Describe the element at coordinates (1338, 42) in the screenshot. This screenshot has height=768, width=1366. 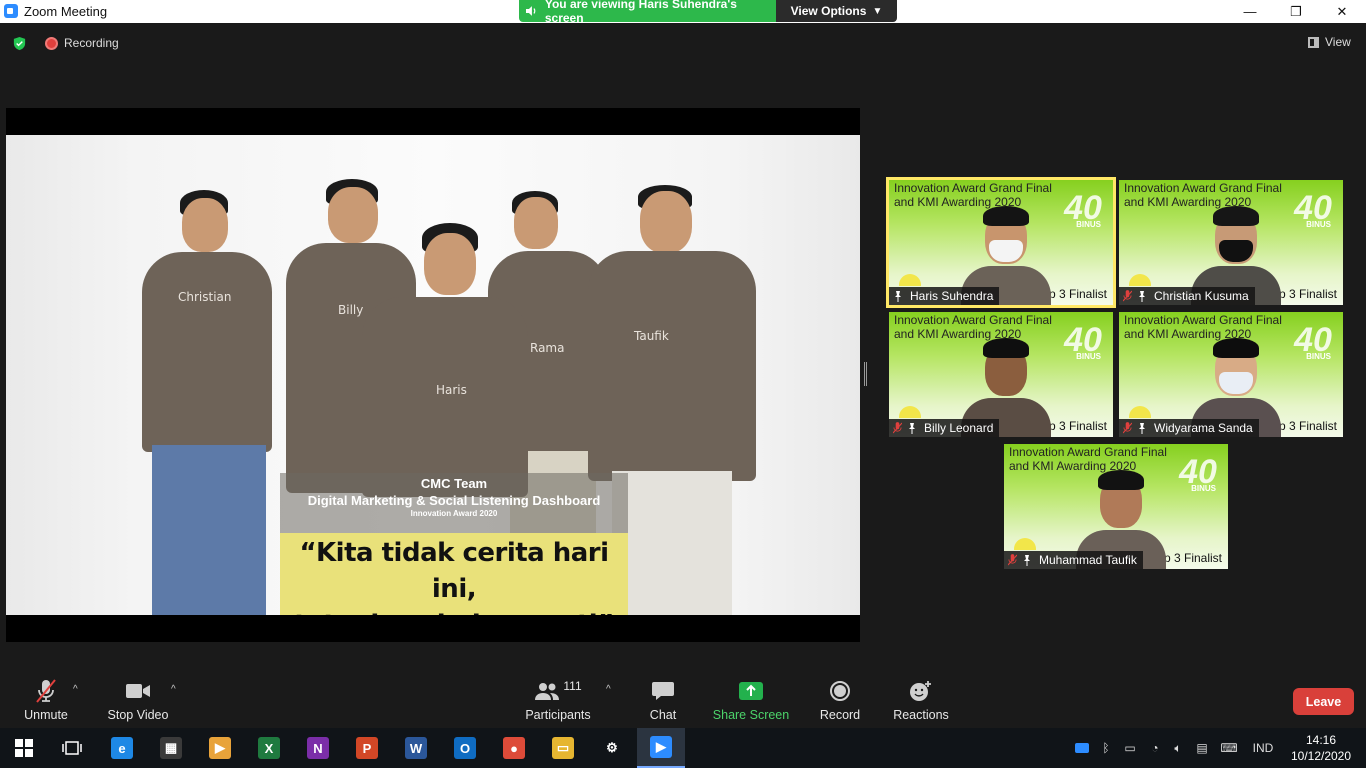
I see `view-label: View` at that location.